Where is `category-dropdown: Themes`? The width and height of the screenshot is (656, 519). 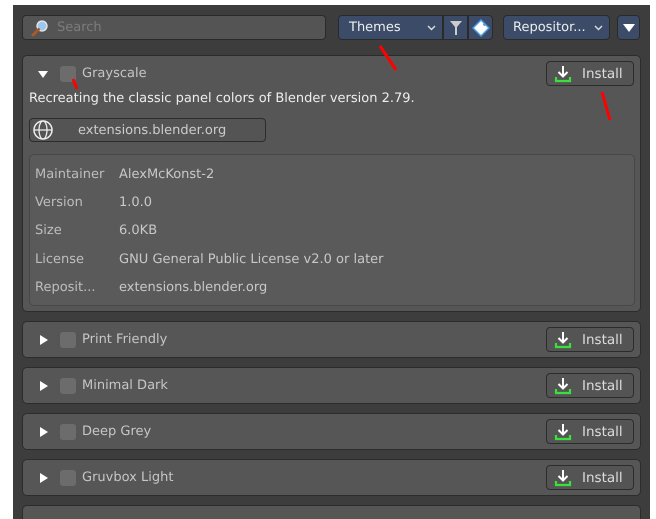
category-dropdown: Themes is located at coordinates (390, 27).